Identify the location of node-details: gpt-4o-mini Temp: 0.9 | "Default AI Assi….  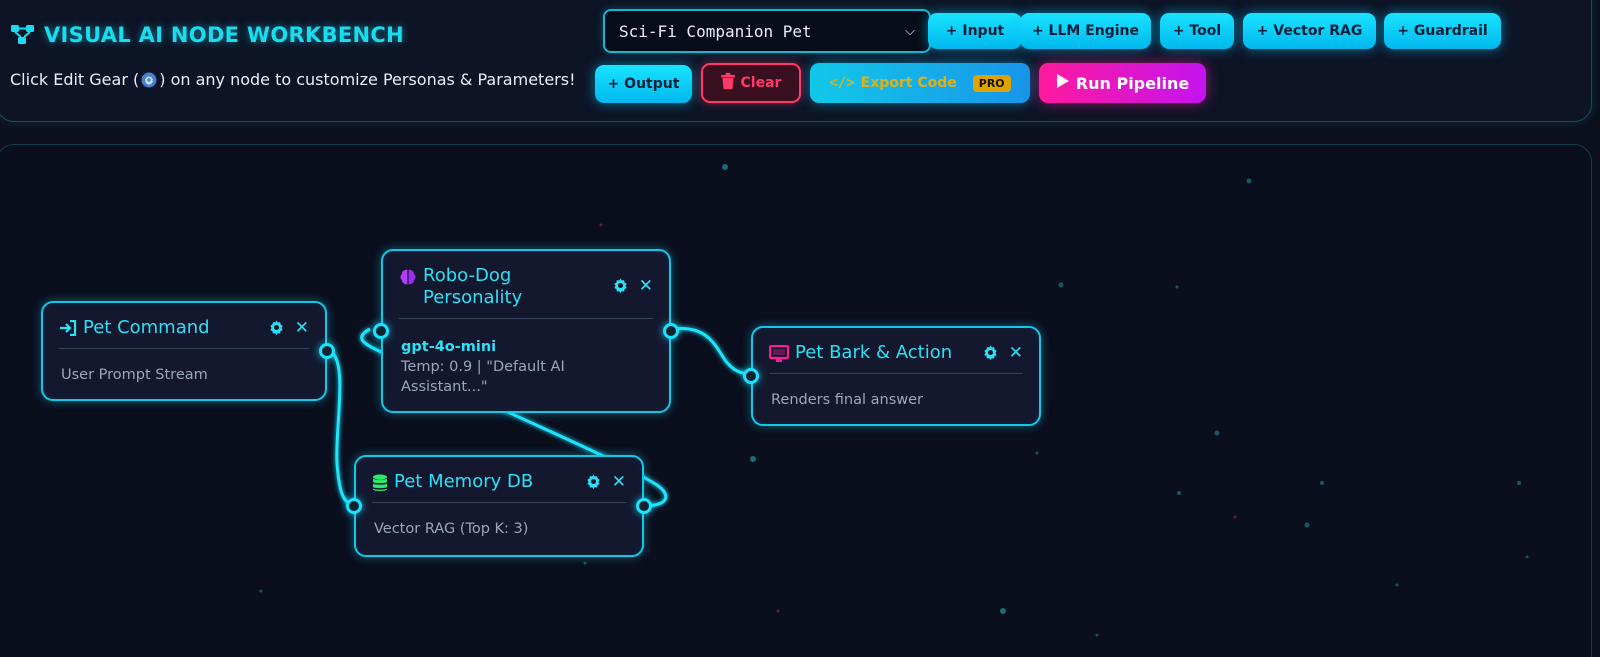
(528, 367).